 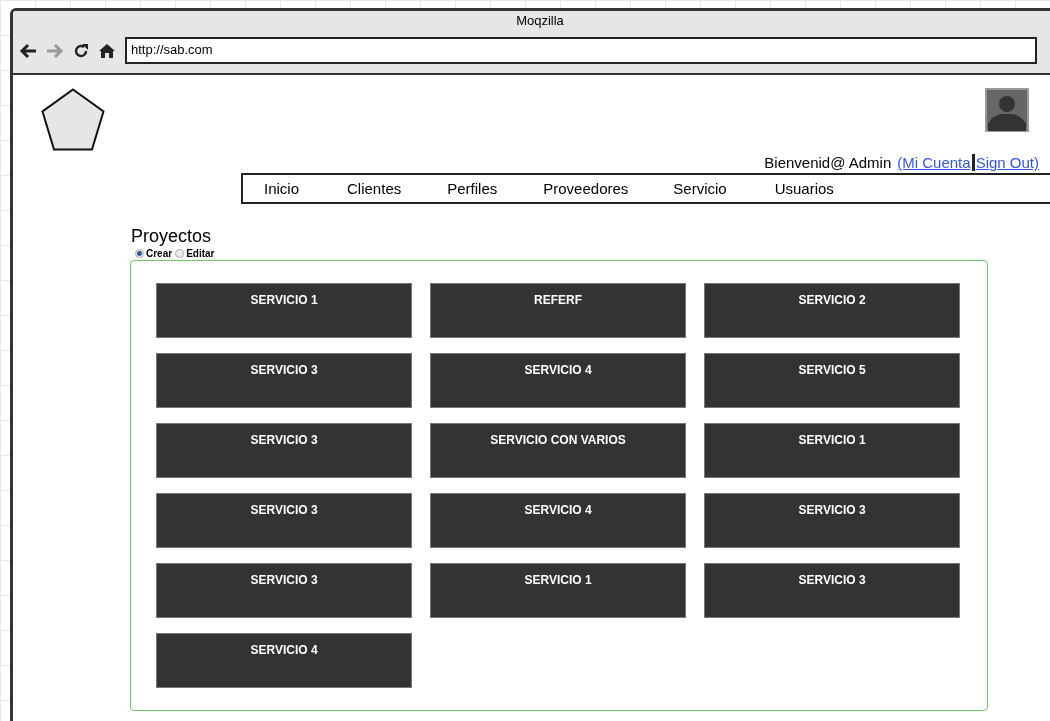 I want to click on back-icon, so click(x=28, y=50).